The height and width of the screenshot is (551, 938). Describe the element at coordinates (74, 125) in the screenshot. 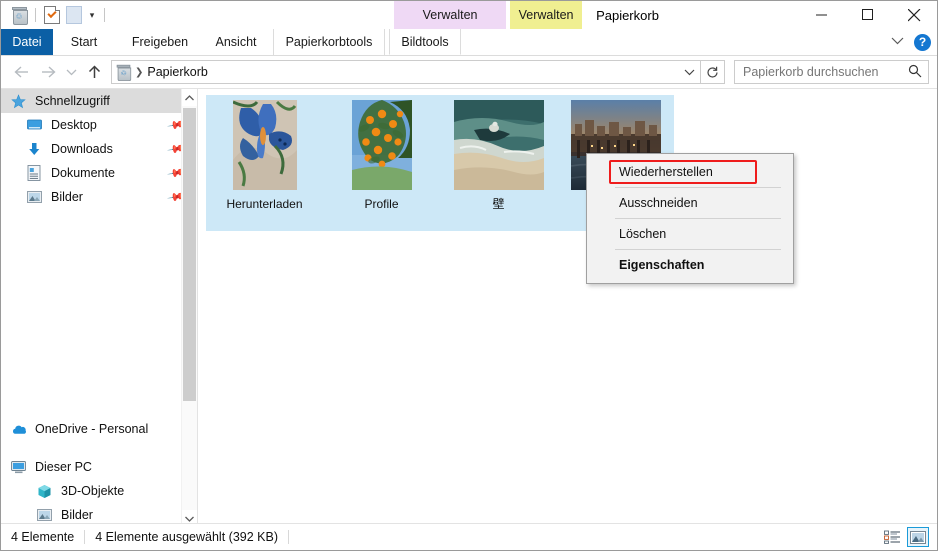

I see `sidebar-item-label: Desktop` at that location.